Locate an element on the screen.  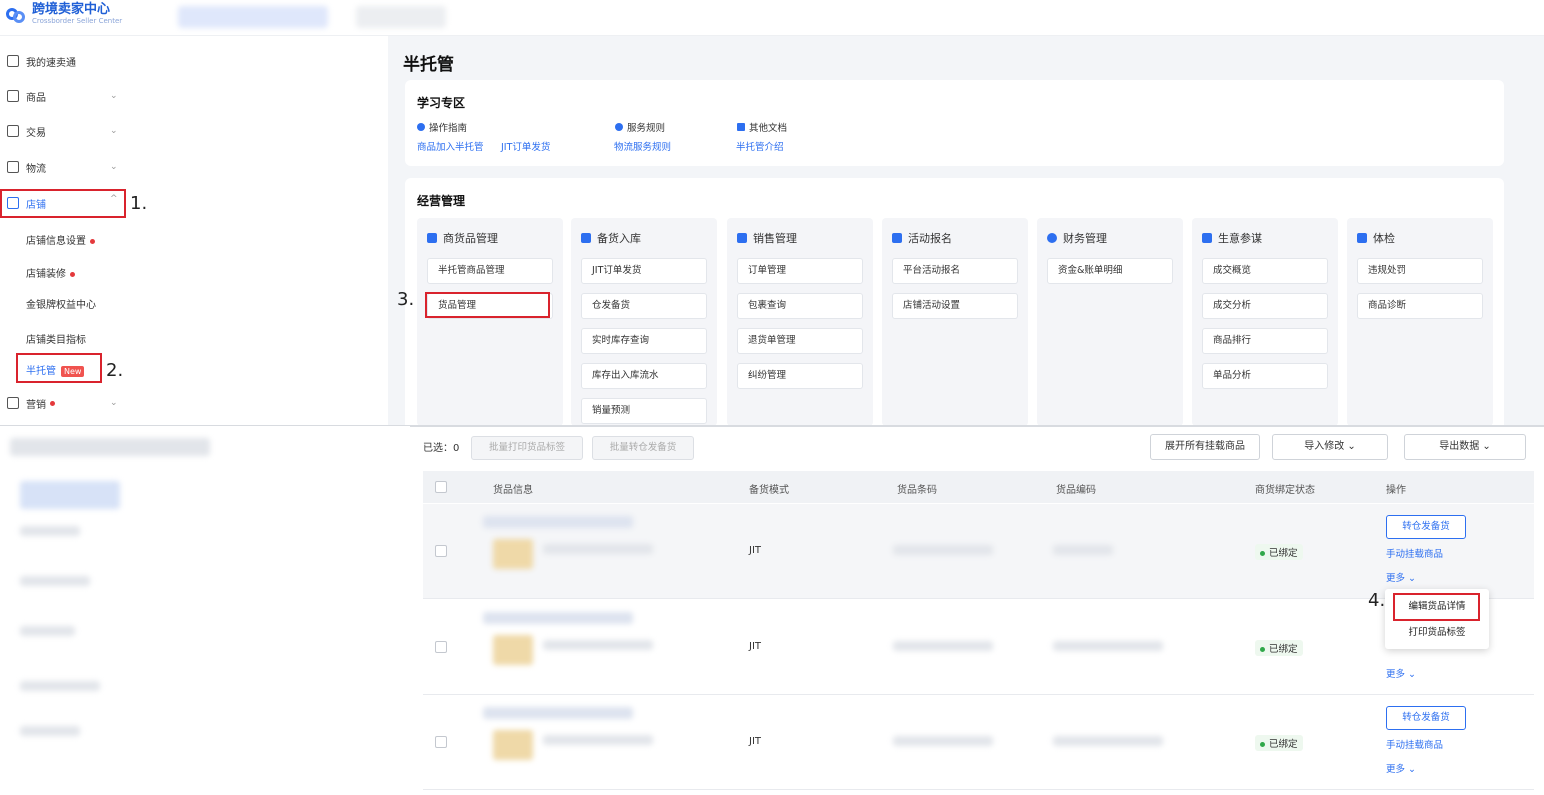
study-group-docs: 其他文档 is located at coordinates (762, 127).